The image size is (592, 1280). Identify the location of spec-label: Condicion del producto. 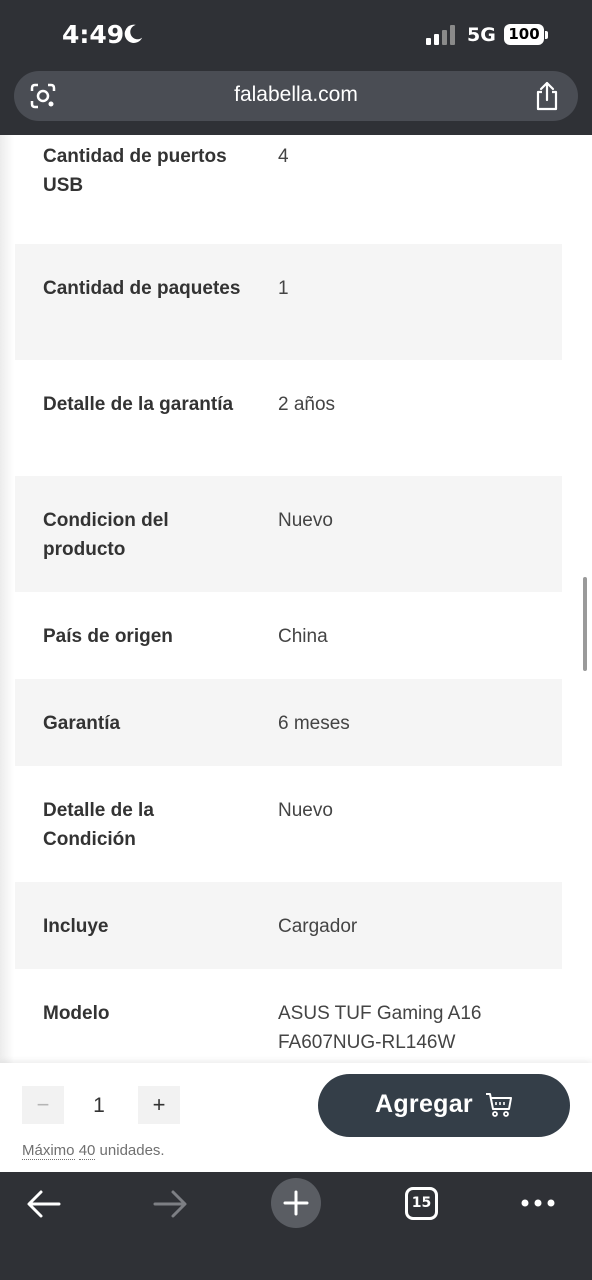
(106, 535).